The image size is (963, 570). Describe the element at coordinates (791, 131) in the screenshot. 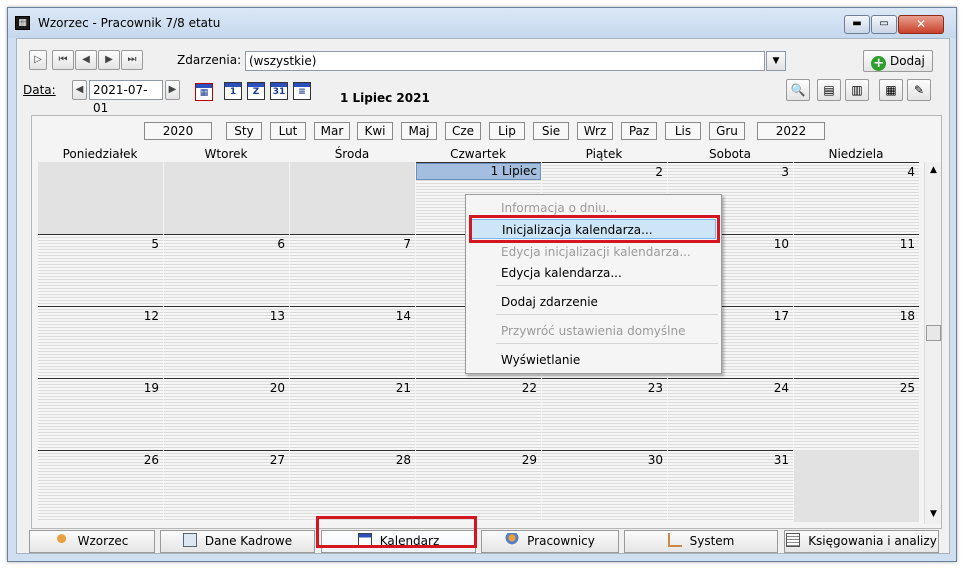

I see `next-year-button: 2022` at that location.